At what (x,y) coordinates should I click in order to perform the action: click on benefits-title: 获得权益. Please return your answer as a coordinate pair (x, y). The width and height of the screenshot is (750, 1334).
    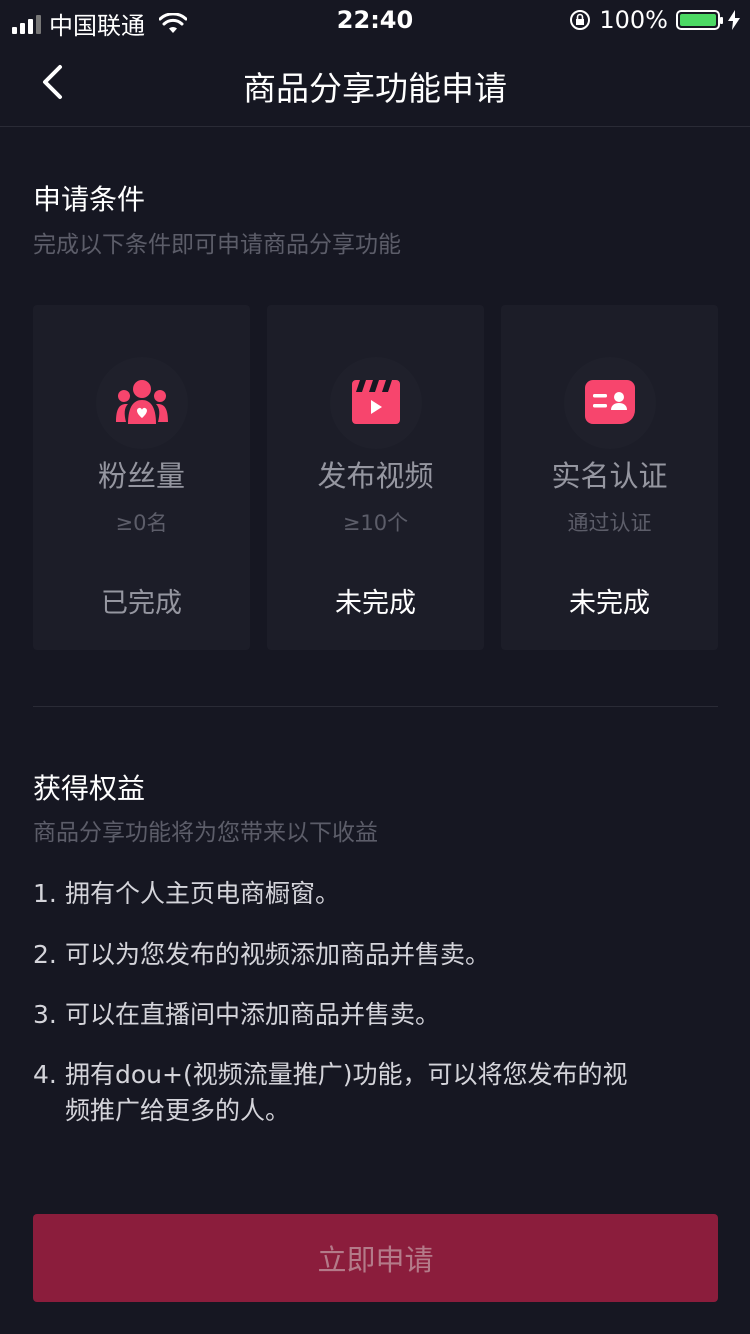
    Looking at the image, I should click on (89, 788).